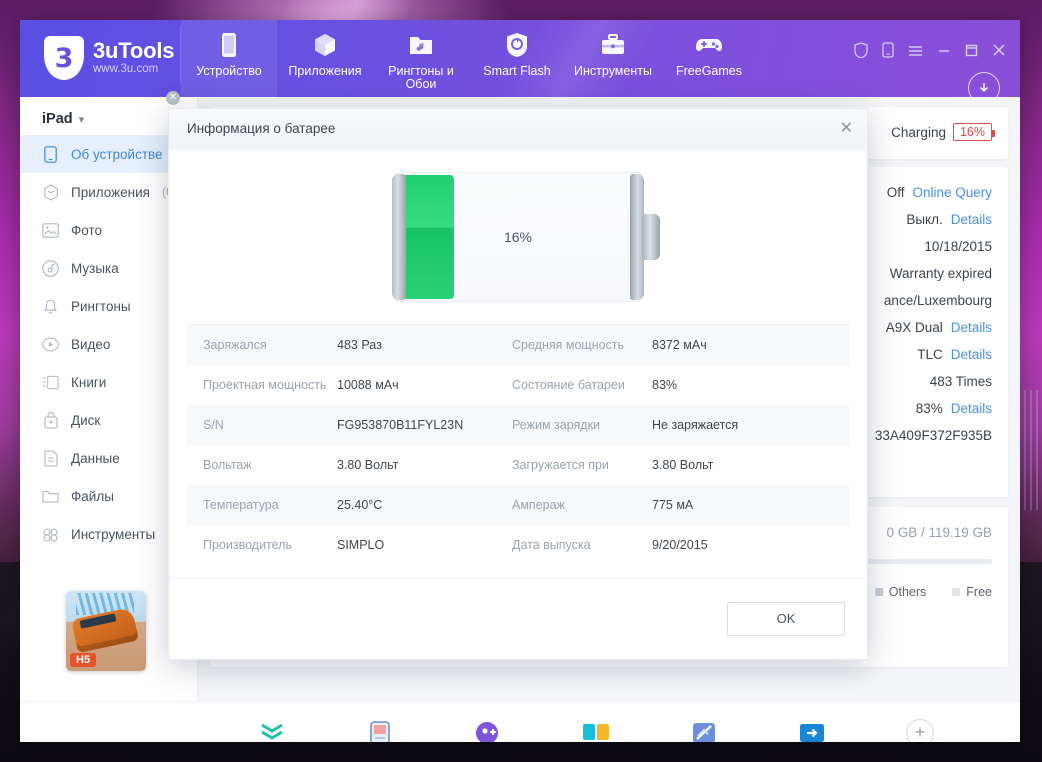 The width and height of the screenshot is (1042, 762). Describe the element at coordinates (665, 385) in the screenshot. I see `row-value-2: 83%` at that location.